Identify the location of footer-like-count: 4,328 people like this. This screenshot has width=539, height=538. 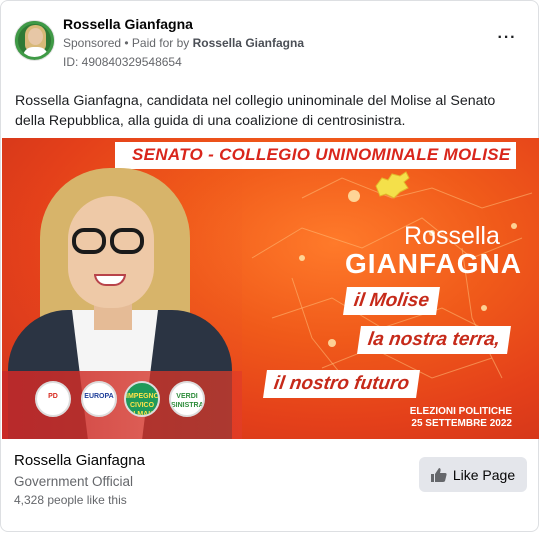
(70, 500).